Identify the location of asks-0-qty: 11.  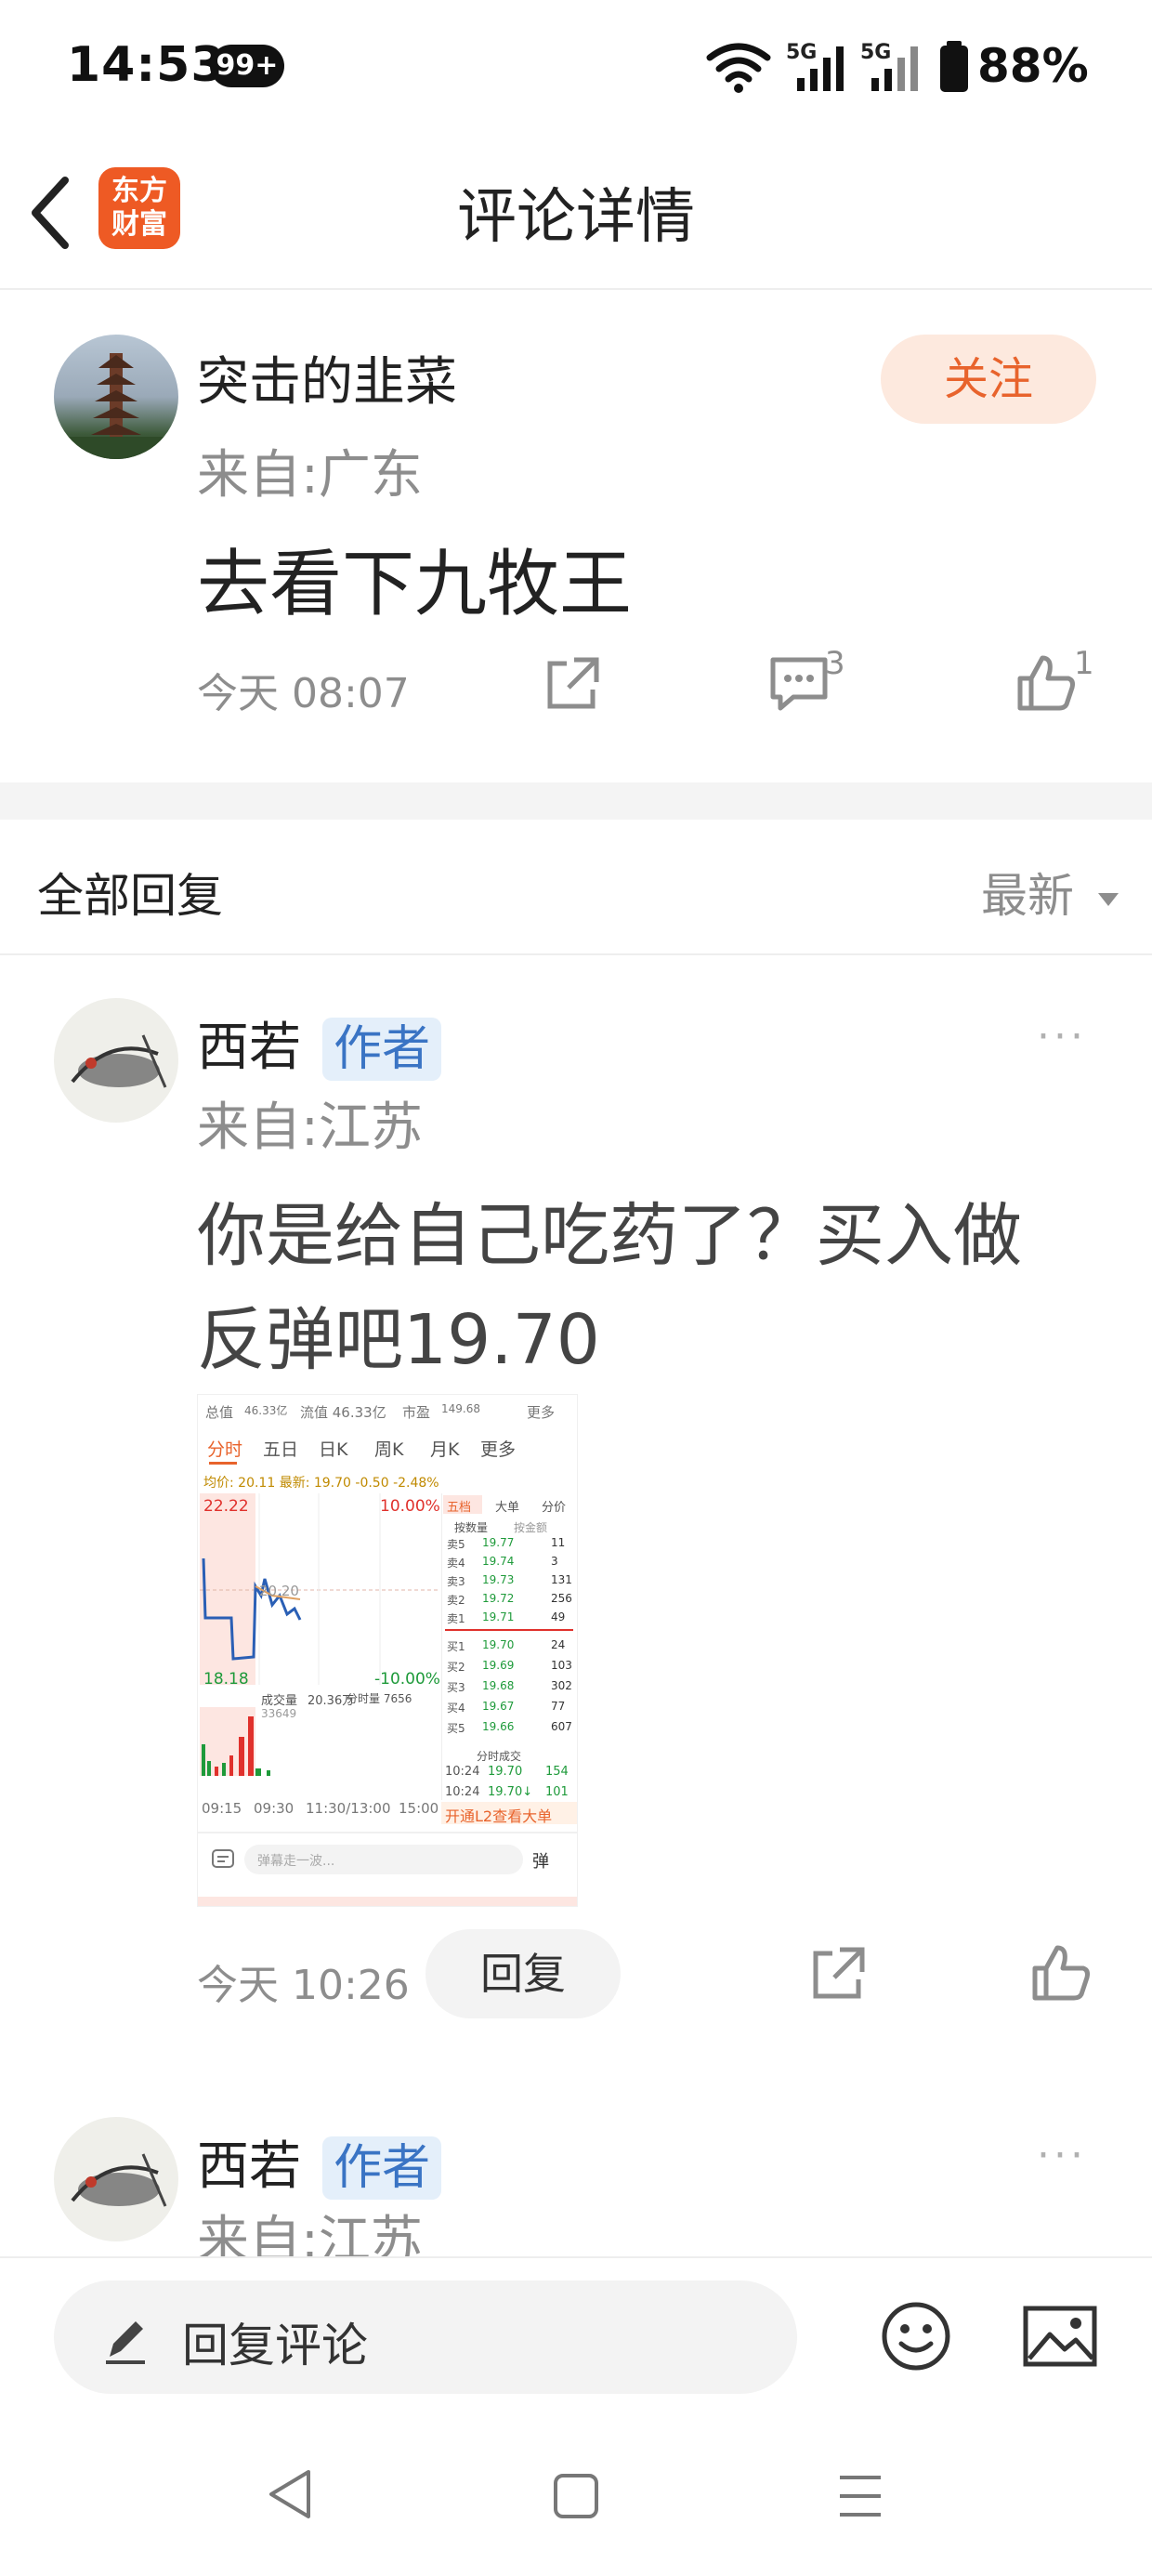
(558, 1542).